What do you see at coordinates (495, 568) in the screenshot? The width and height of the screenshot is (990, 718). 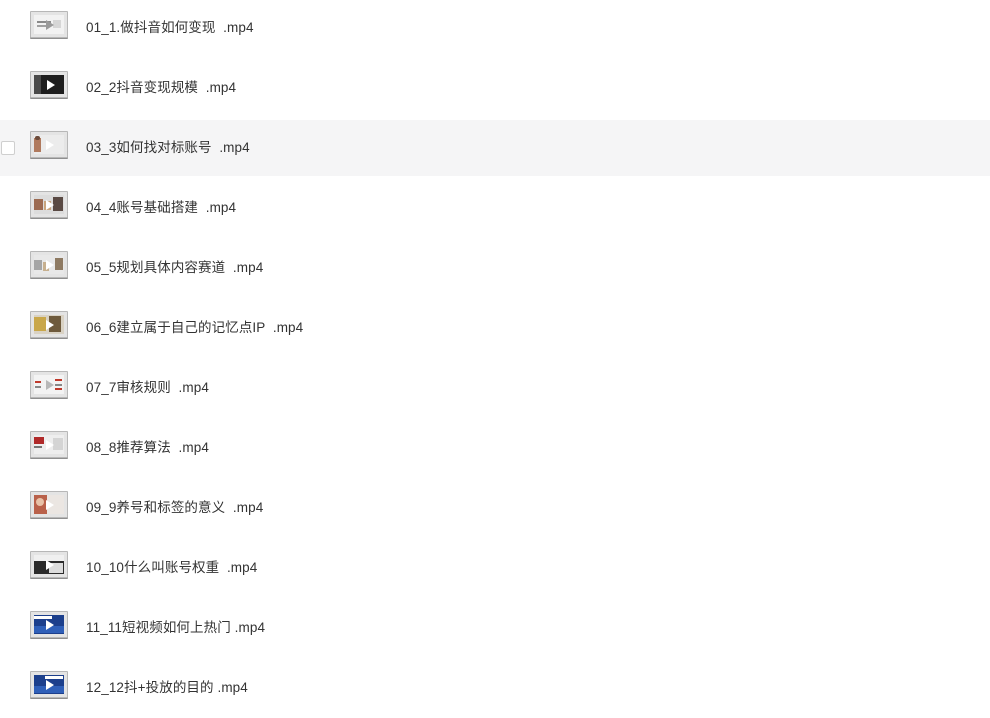 I see `file-row: 10_10什么叫账号权重 .mp4` at bounding box center [495, 568].